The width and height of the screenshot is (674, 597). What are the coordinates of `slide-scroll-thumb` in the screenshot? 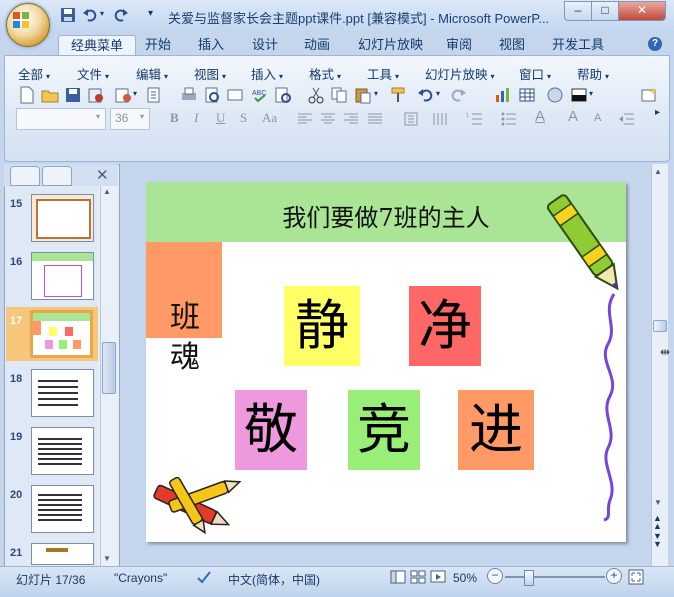 It's located at (660, 326).